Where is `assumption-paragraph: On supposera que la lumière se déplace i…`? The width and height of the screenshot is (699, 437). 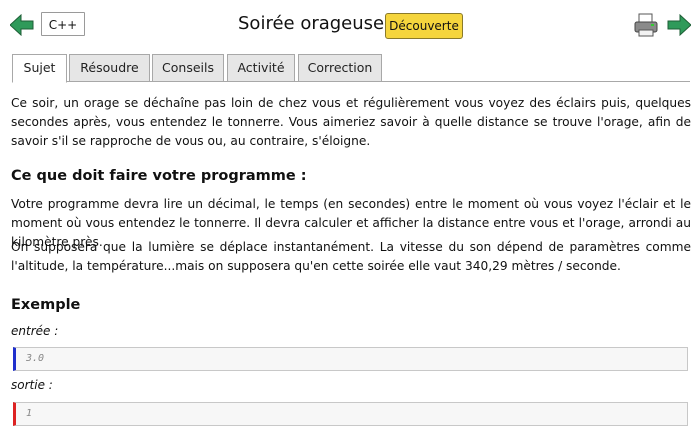
assumption-paragraph: On supposera que la lumière se déplace i… is located at coordinates (351, 256).